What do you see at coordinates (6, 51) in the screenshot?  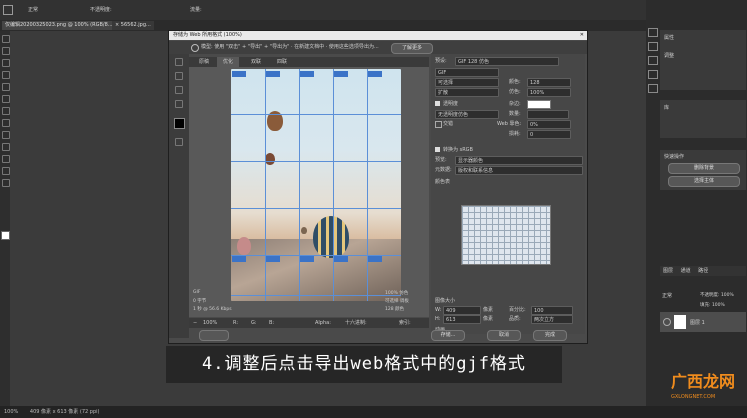 I see `marquee-tool-icon` at bounding box center [6, 51].